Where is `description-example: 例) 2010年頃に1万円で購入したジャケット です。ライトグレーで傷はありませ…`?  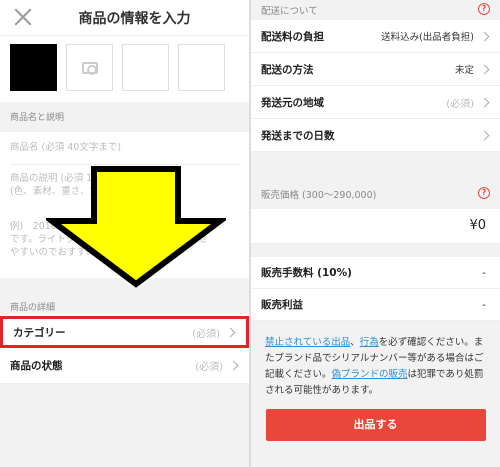
description-example: 例) 2010年頃に1万円で購入したジャケット です。ライトグレーで傷はありませ… is located at coordinates (124, 247).